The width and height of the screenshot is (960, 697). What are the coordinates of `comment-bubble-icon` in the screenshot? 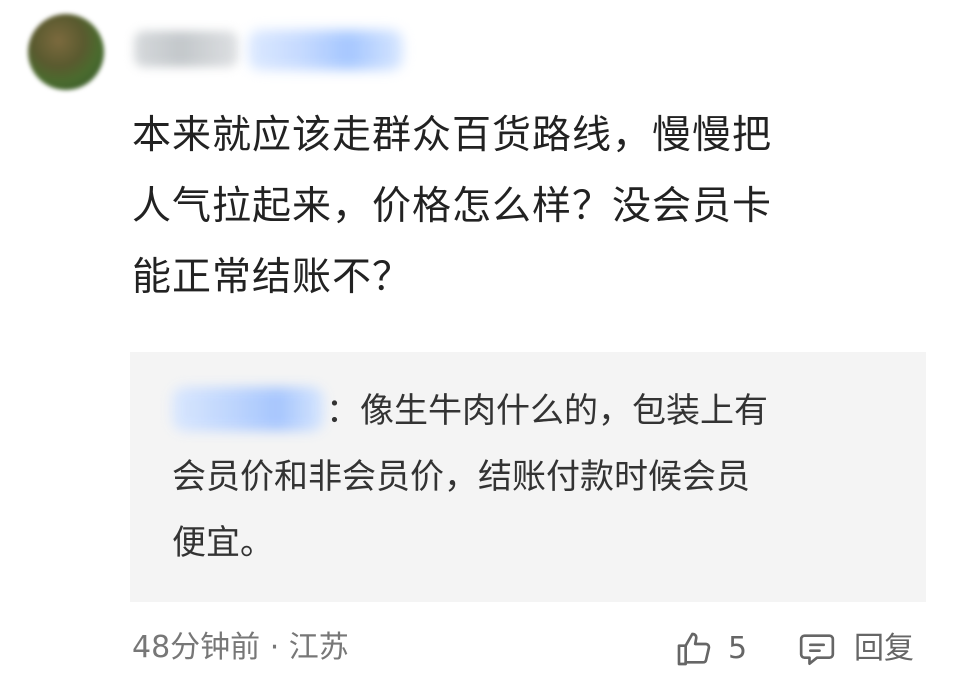 It's located at (817, 649).